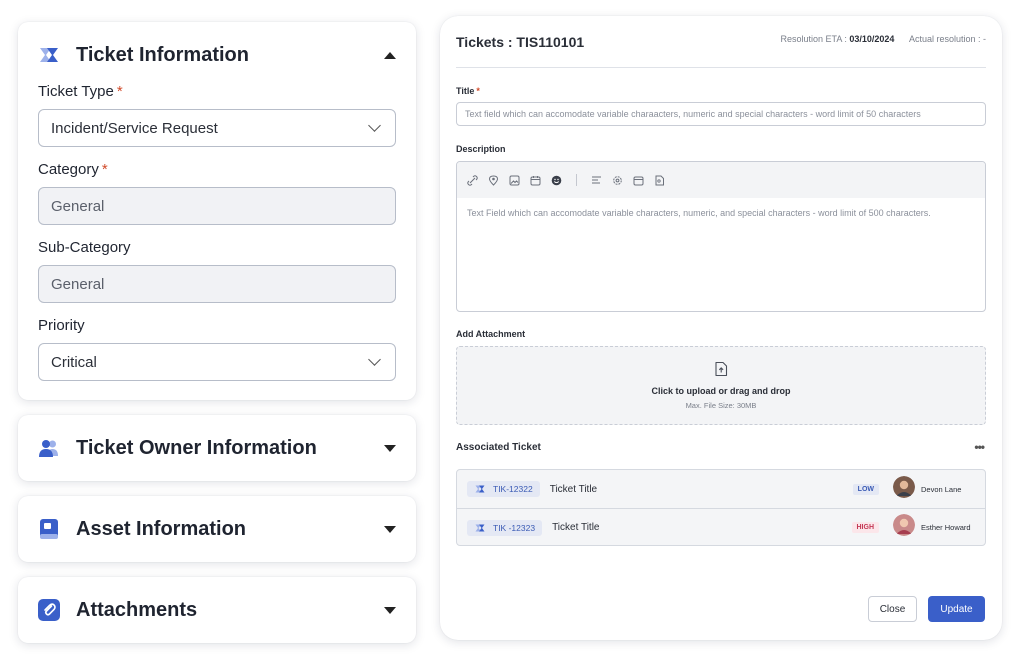 This screenshot has height=667, width=1024. Describe the element at coordinates (576, 180) in the screenshot. I see `toolbar-separator` at that location.